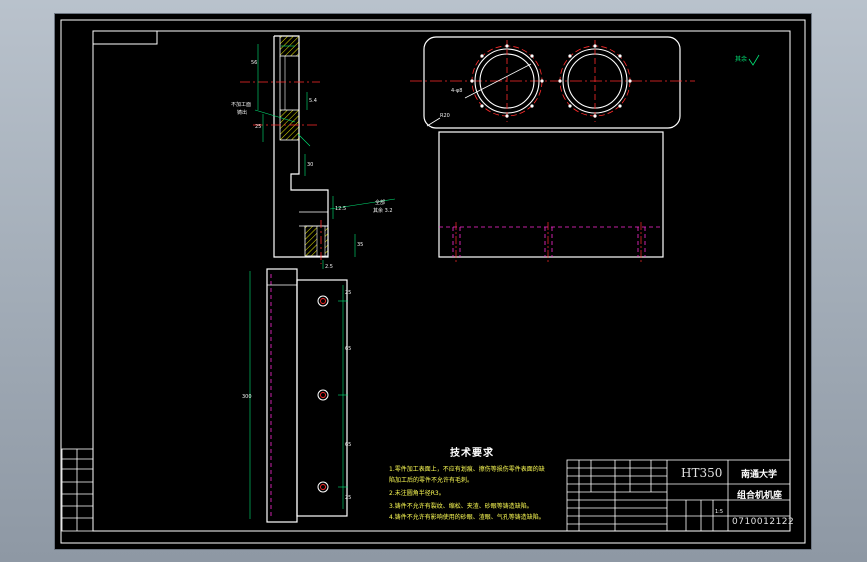 Image resolution: width=867 pixels, height=562 pixels. Describe the element at coordinates (296, 395) in the screenshot. I see `side-view: 300 25 65 65 25` at that location.